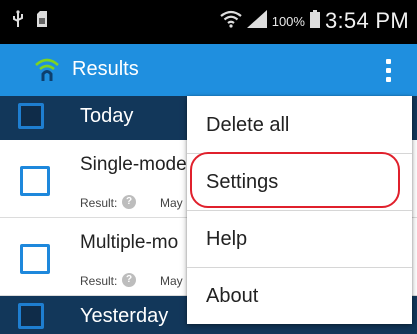  I want to click on usb-icon, so click(18, 21).